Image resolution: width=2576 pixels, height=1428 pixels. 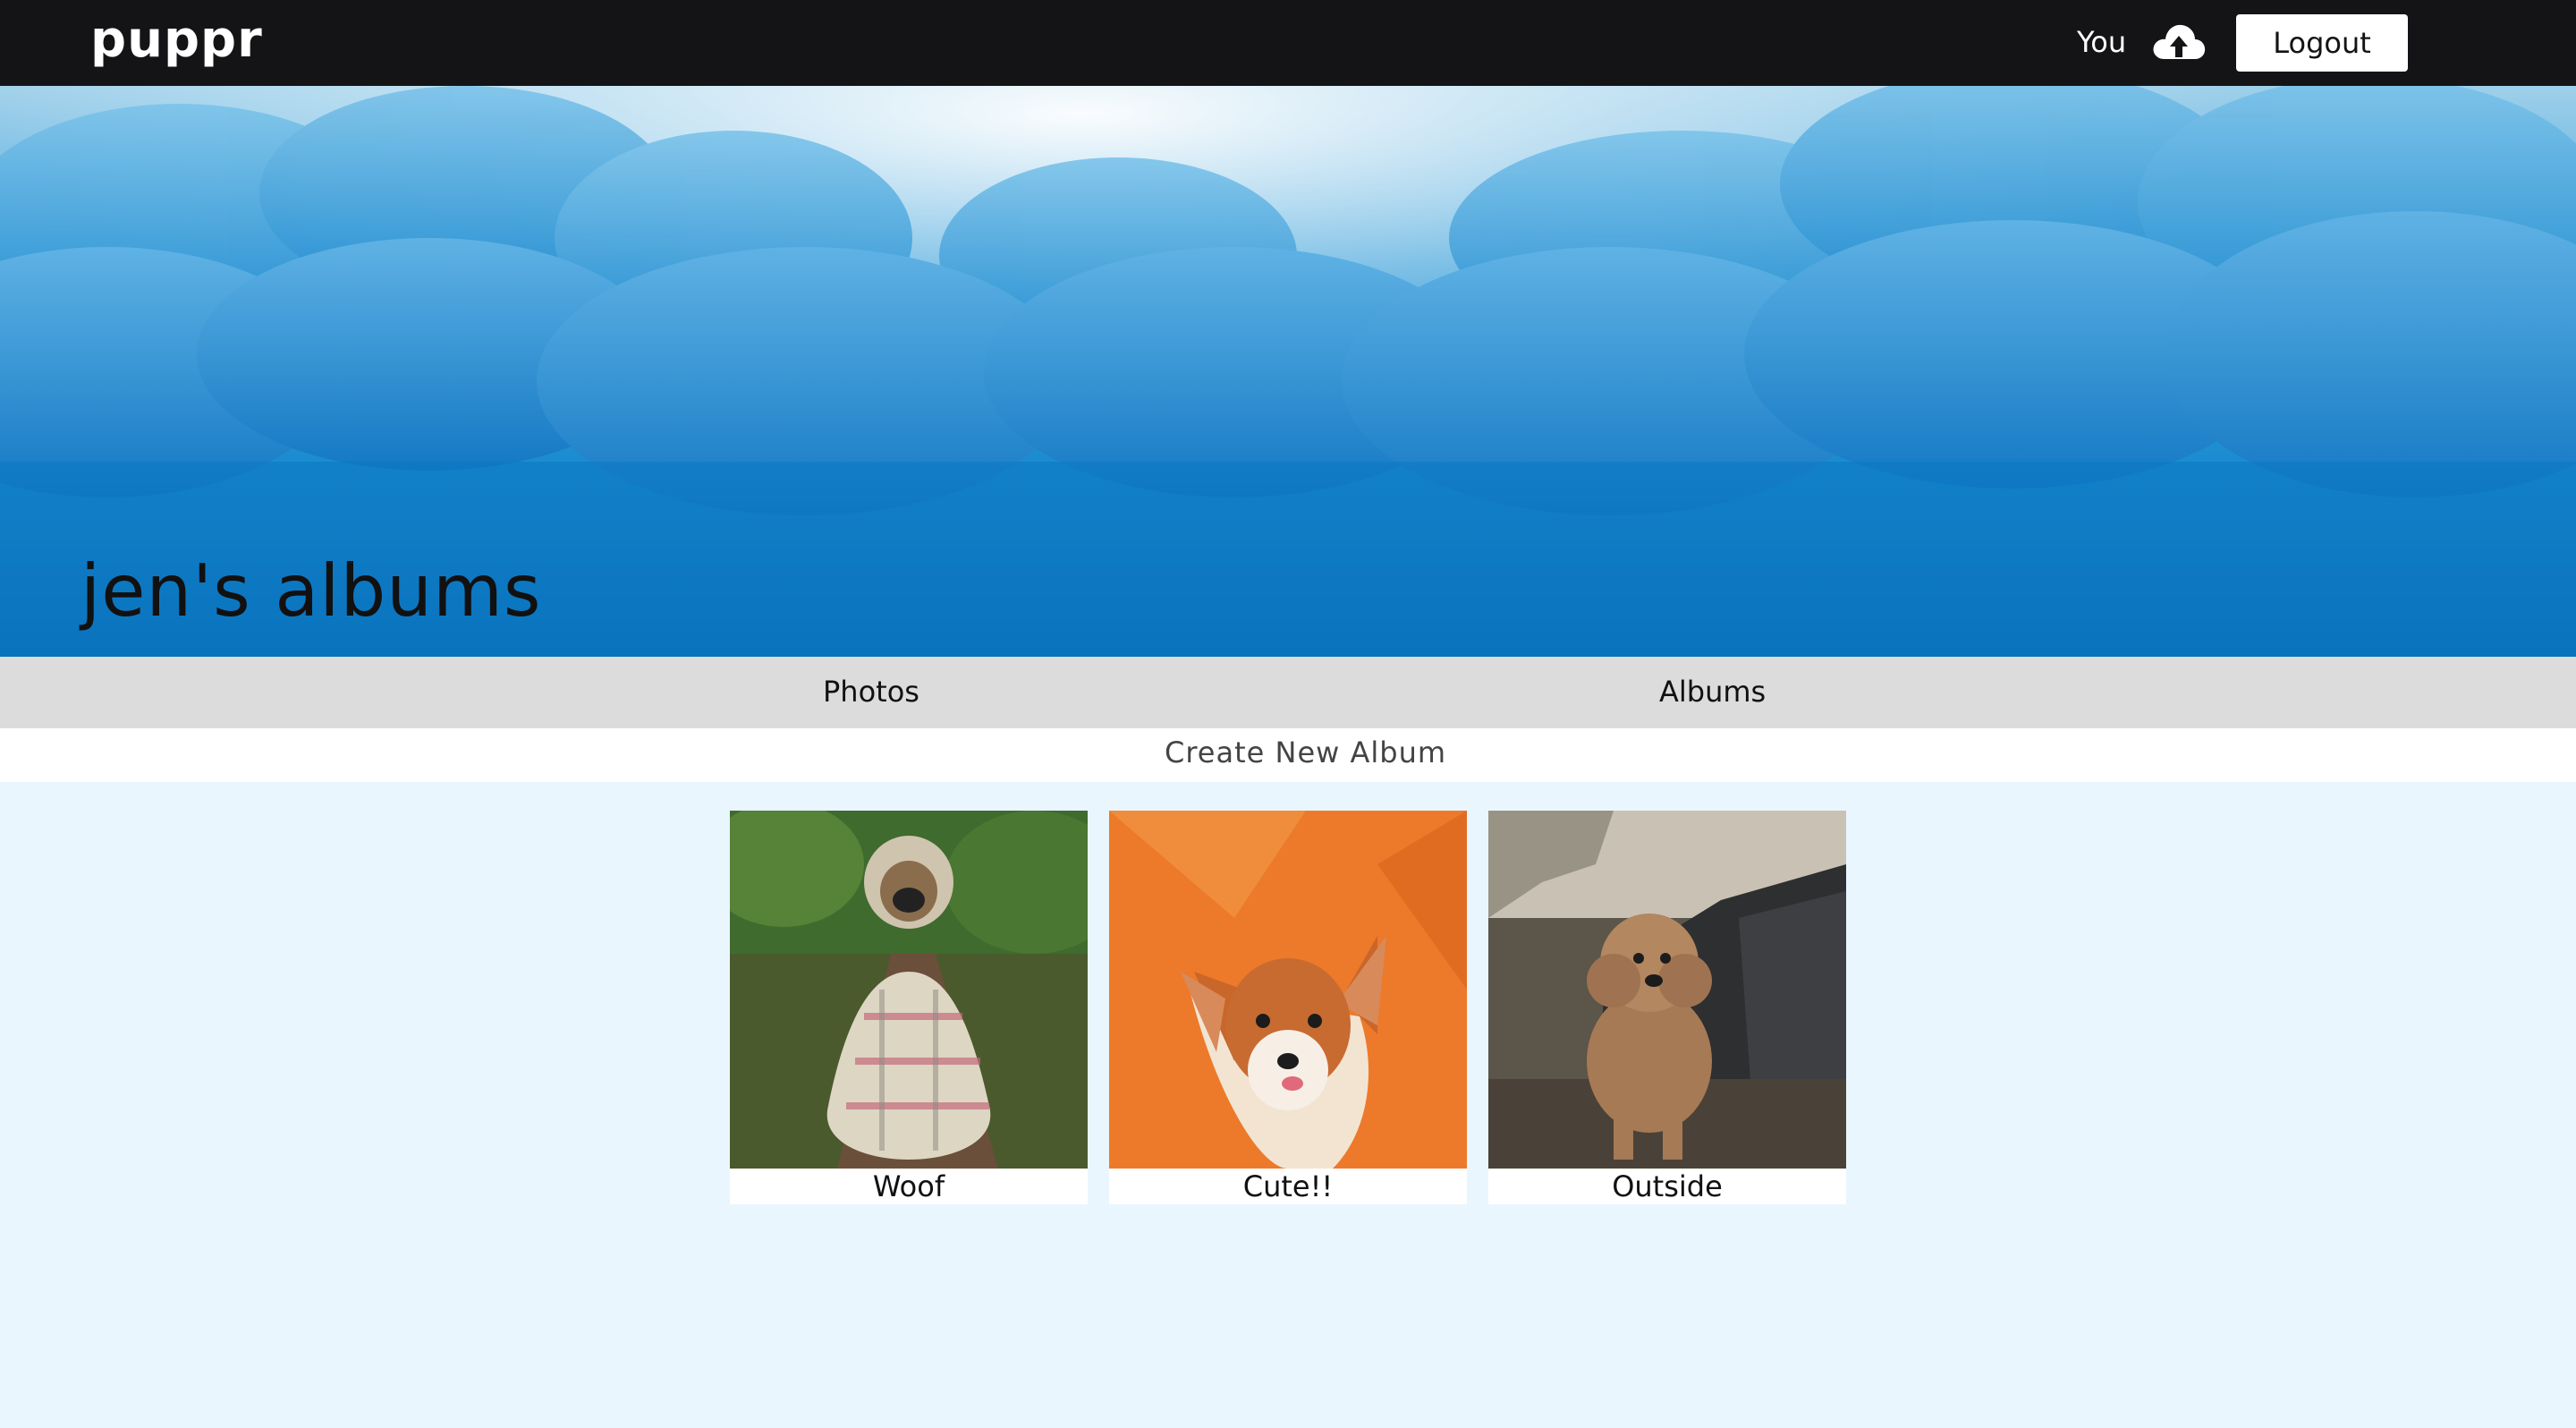 I want to click on logo: puppr, so click(x=176, y=40).